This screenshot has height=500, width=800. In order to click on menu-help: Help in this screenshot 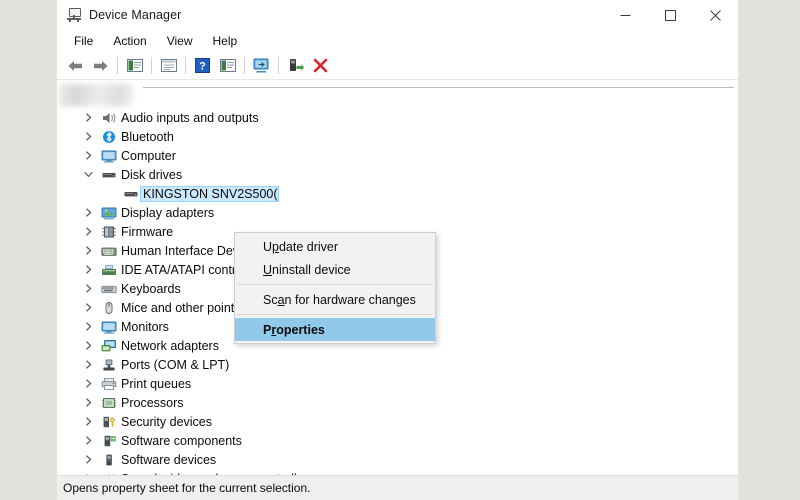, I will do `click(225, 41)`.